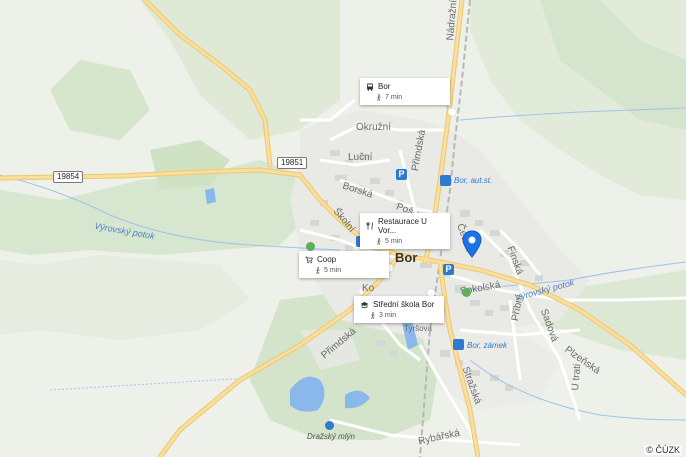  Describe the element at coordinates (364, 304) in the screenshot. I see `graduation-cap-icon` at that location.